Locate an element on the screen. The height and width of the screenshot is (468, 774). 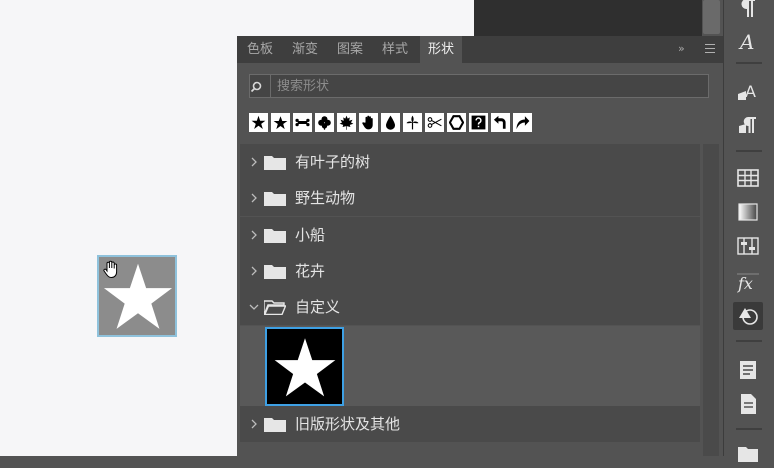
shape-group-label: 自定义 is located at coordinates (318, 307).